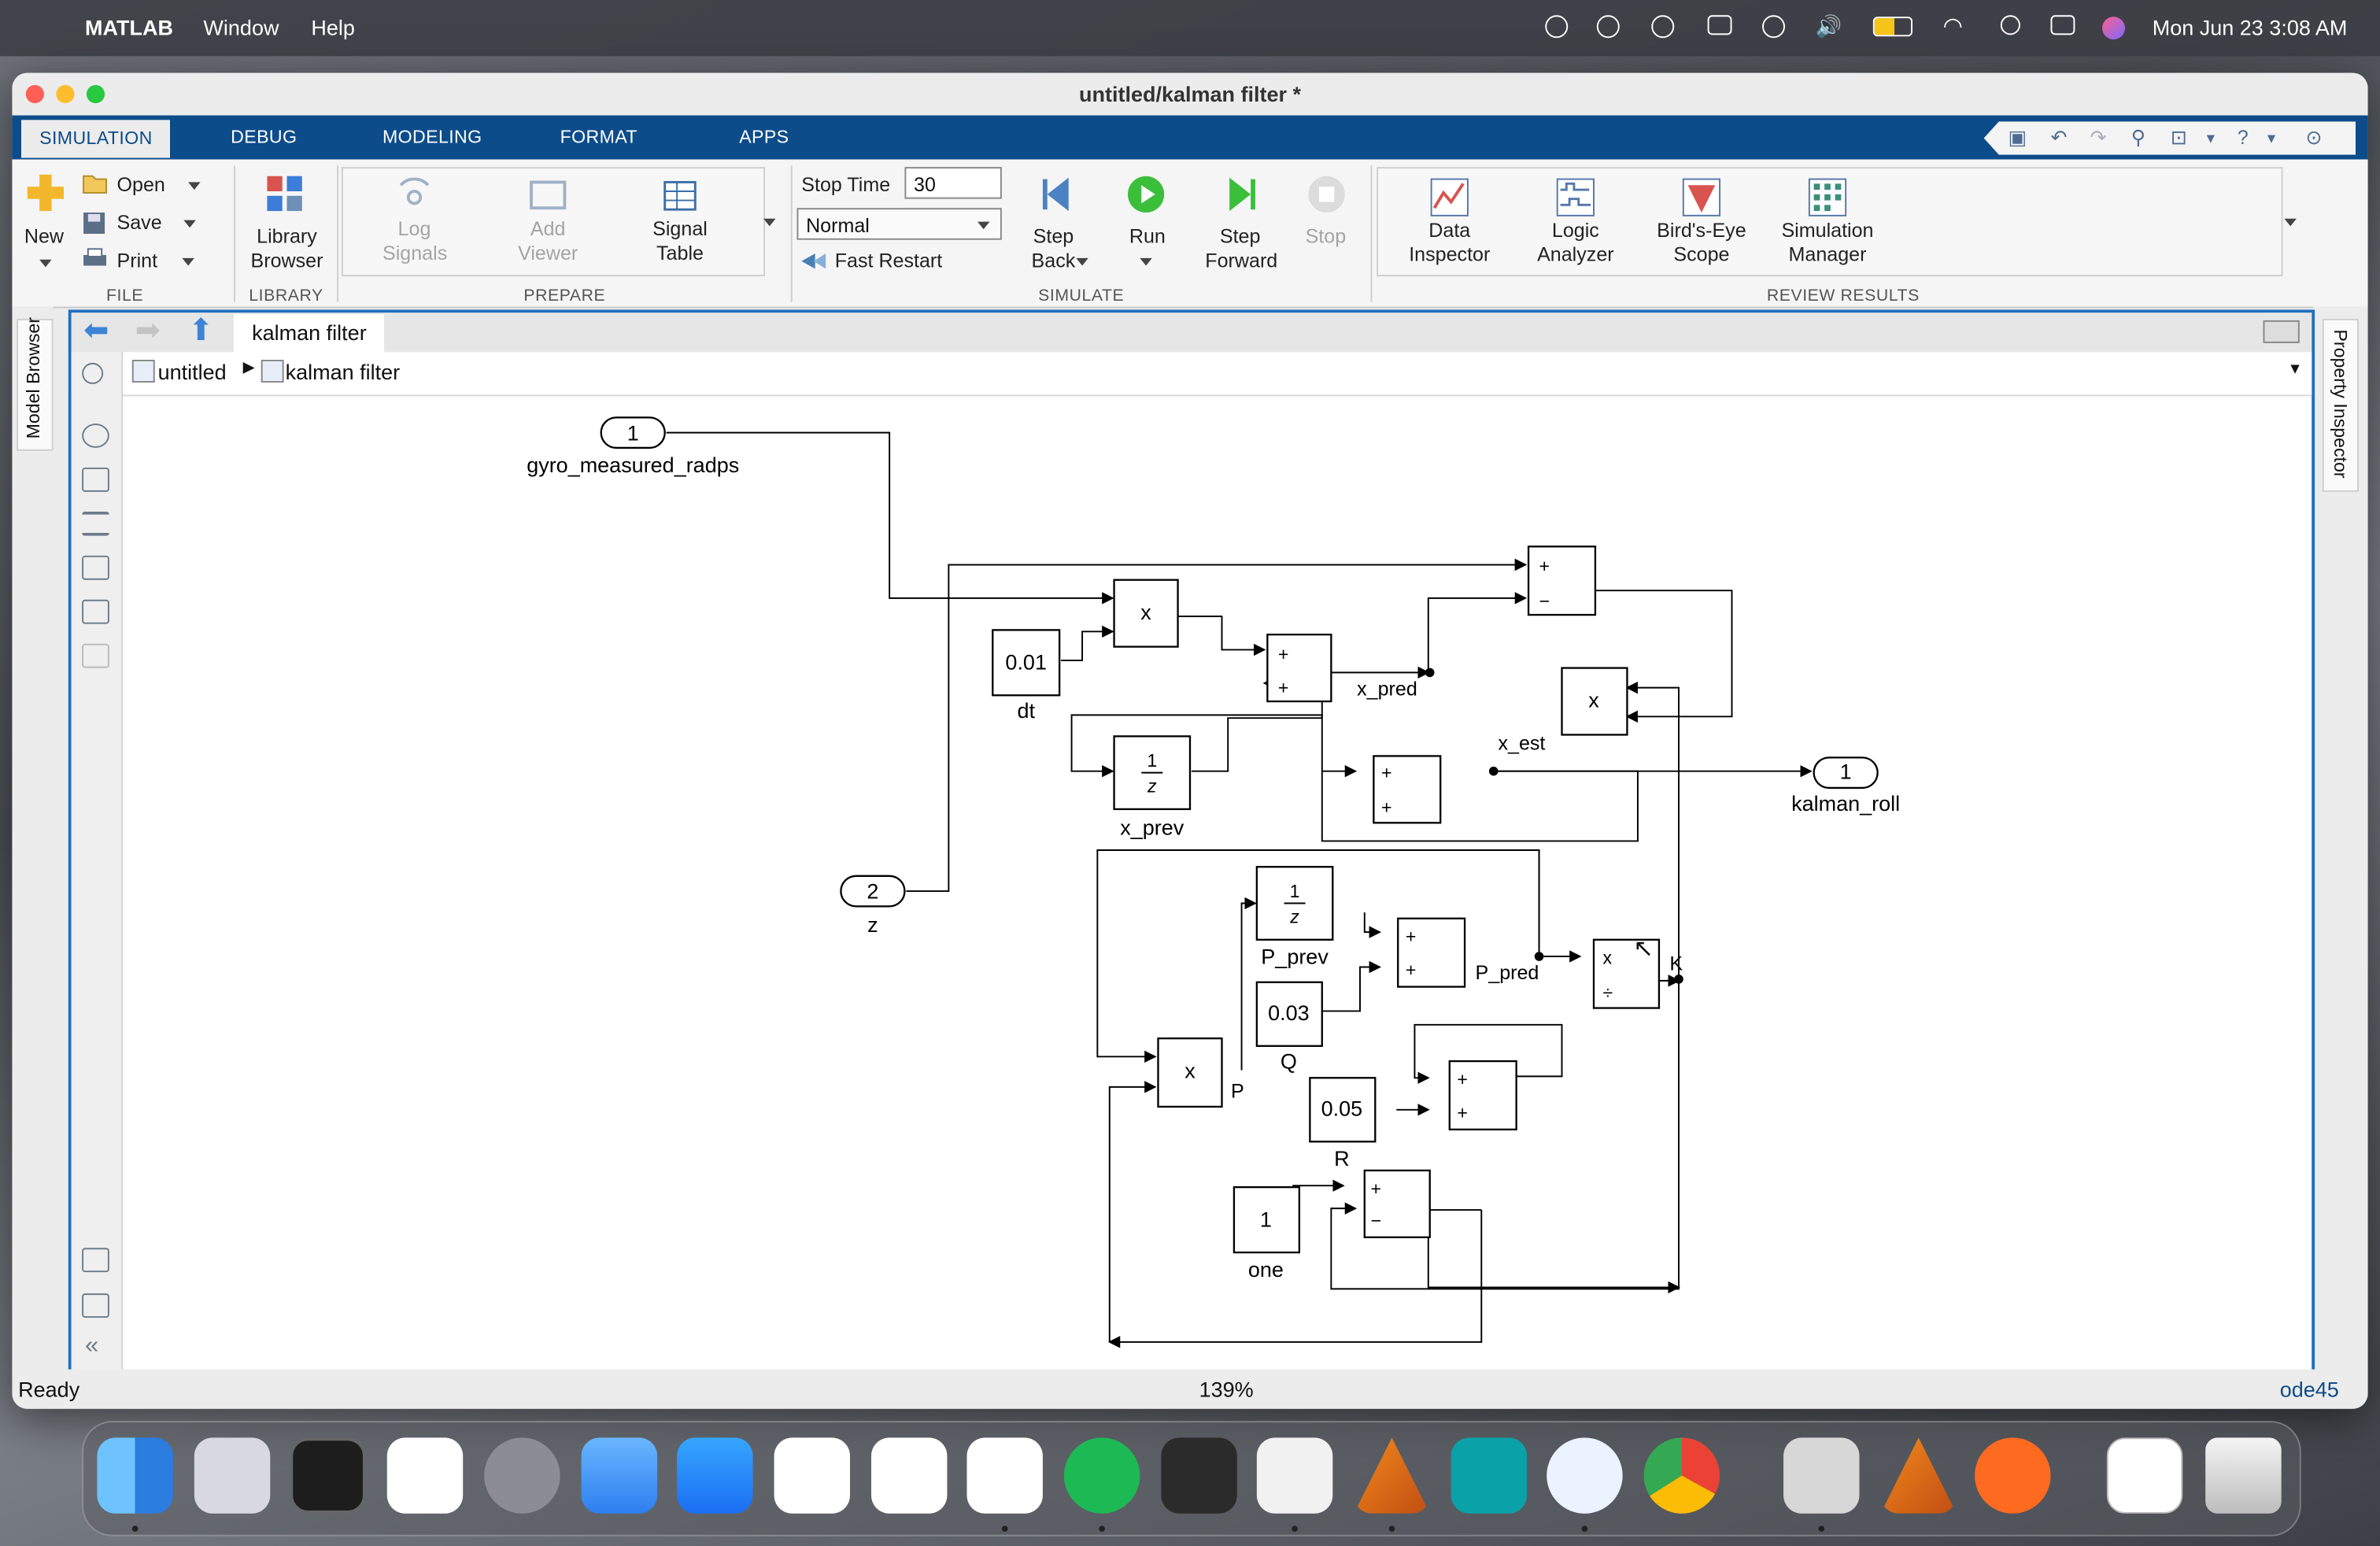 The image size is (2380, 1546). I want to click on signal-route-icon, so click(95, 523).